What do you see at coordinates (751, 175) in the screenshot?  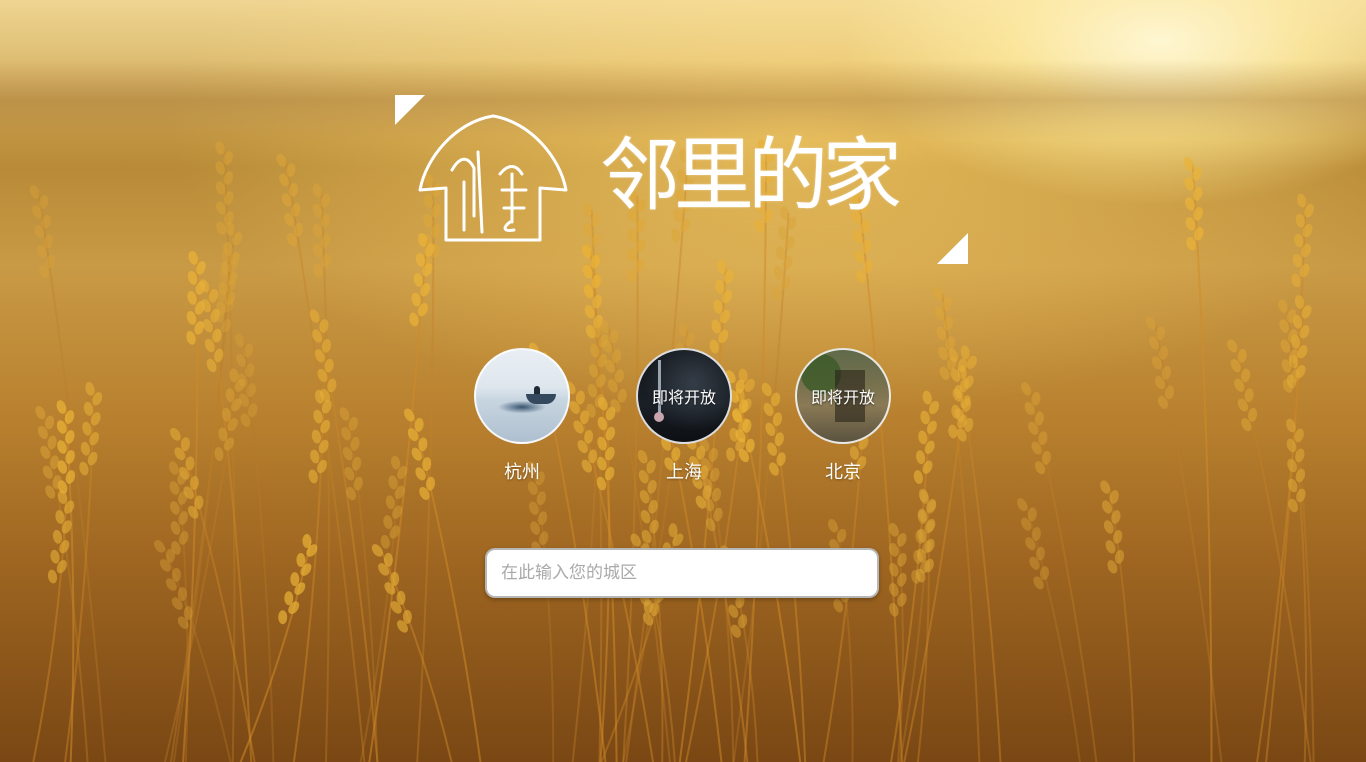 I see `brand-title: 邻里的家` at bounding box center [751, 175].